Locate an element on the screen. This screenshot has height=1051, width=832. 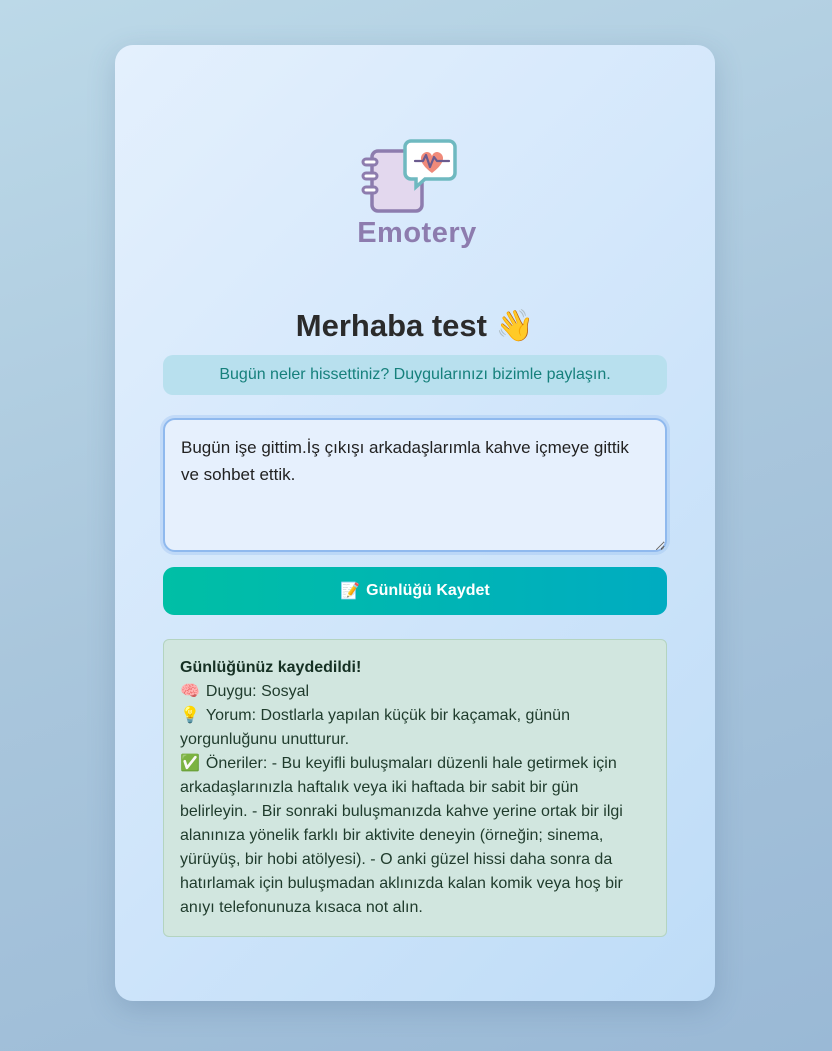
page-title: Merhaba test 👋 is located at coordinates (415, 325).